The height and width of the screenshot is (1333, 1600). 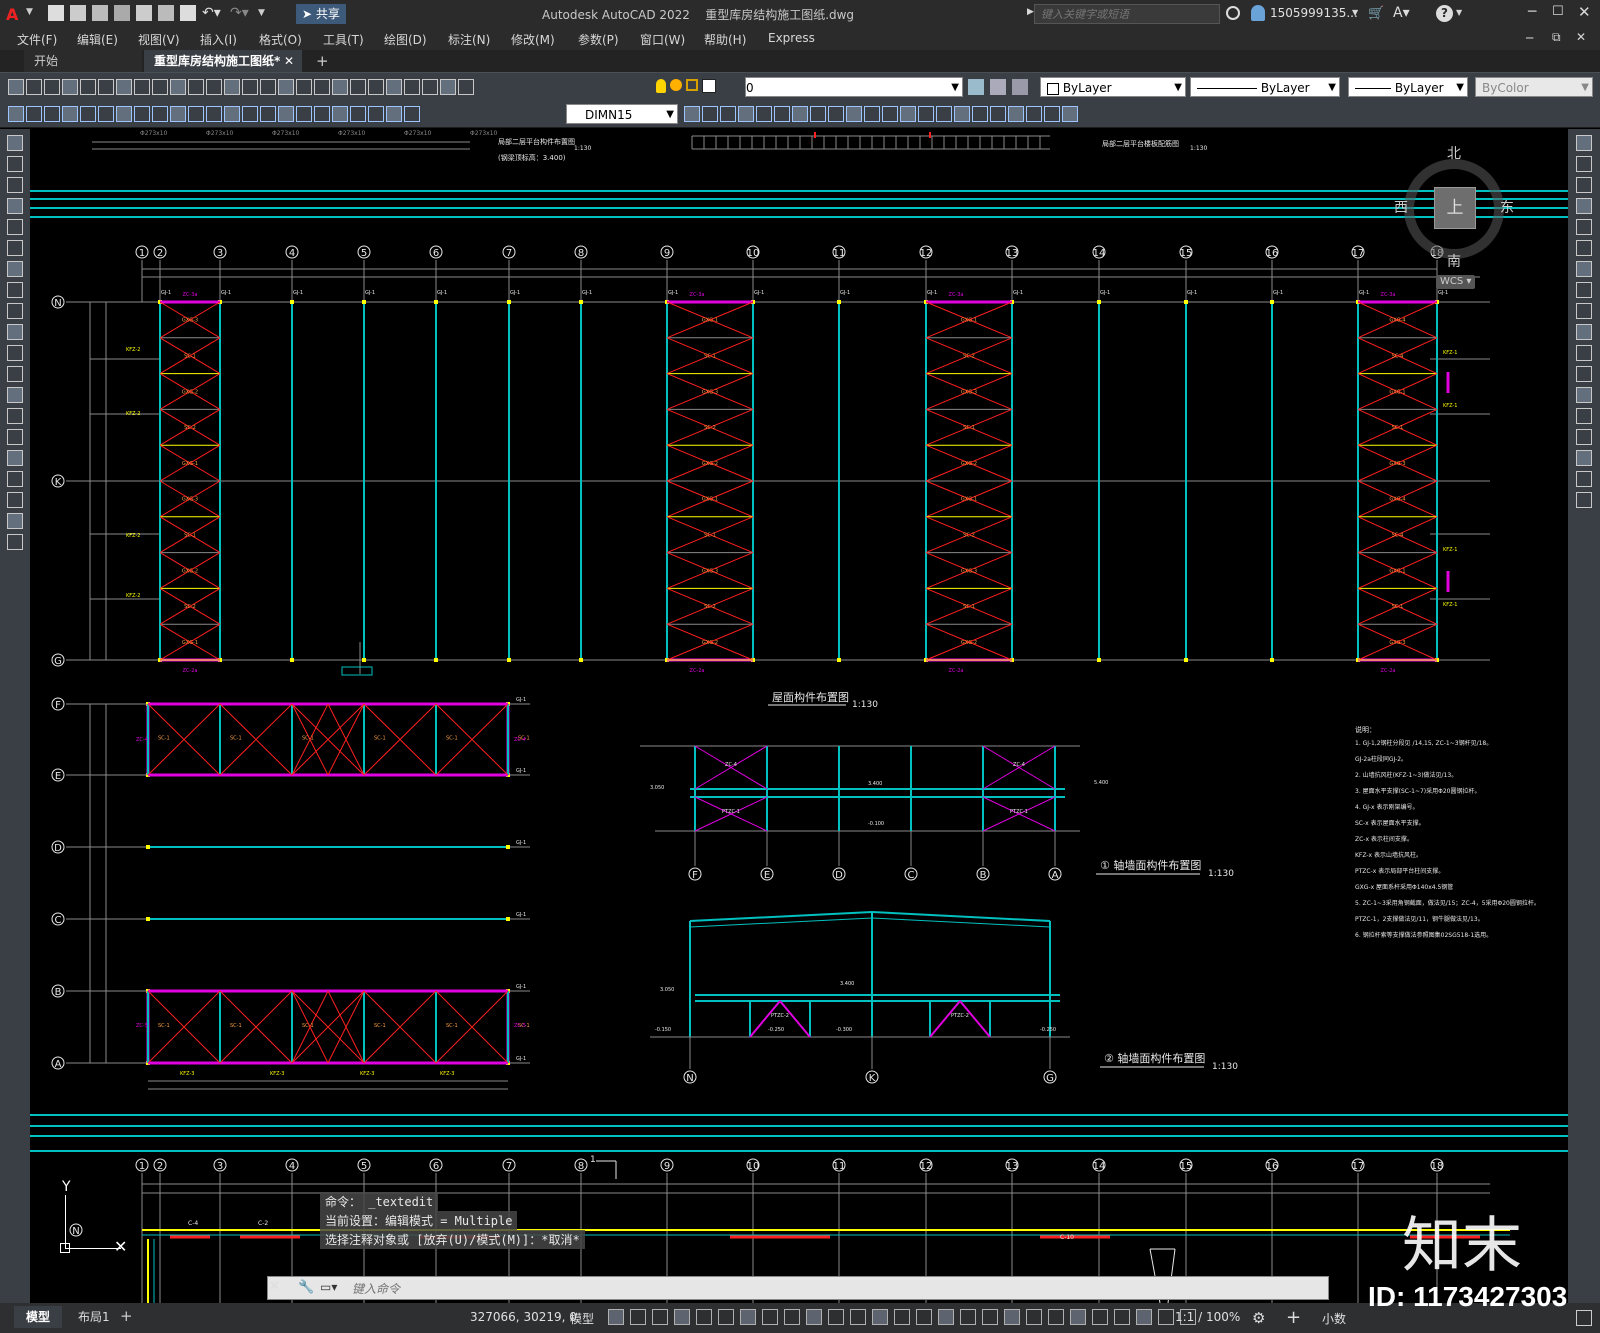 I want to click on mtext-icon, so click(x=15, y=521).